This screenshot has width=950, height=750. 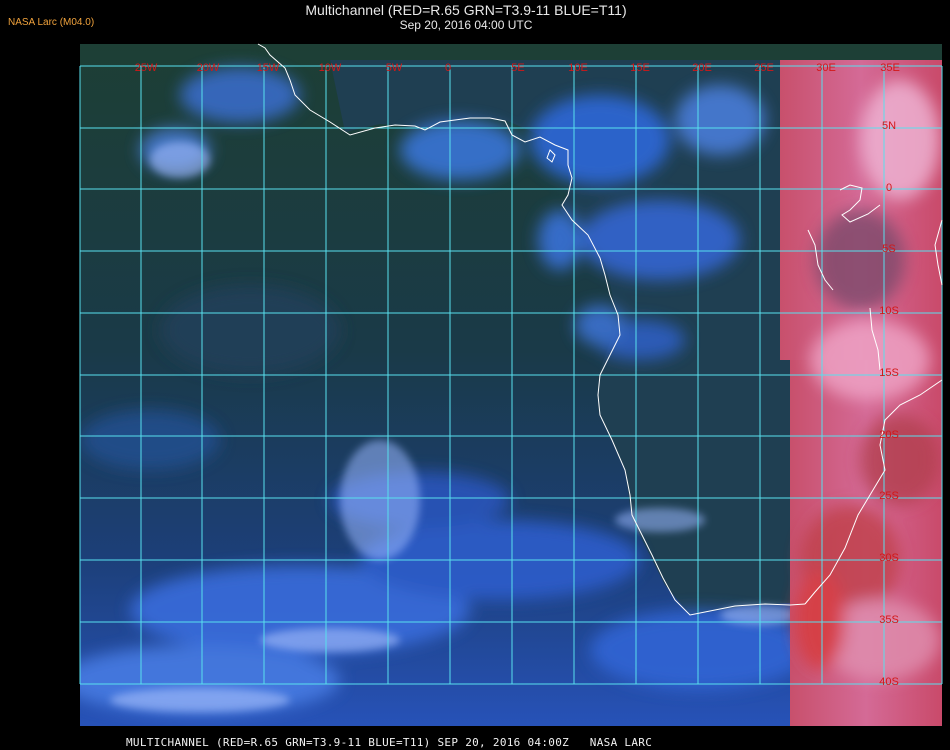 What do you see at coordinates (578, 68) in the screenshot?
I see `lon-label: 10E` at bounding box center [578, 68].